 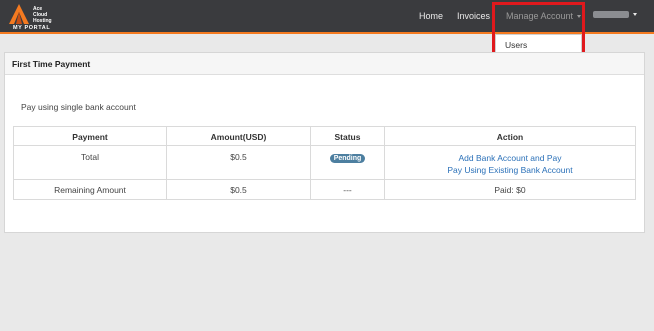 I want to click on user-menu-dropdown, so click(x=615, y=14).